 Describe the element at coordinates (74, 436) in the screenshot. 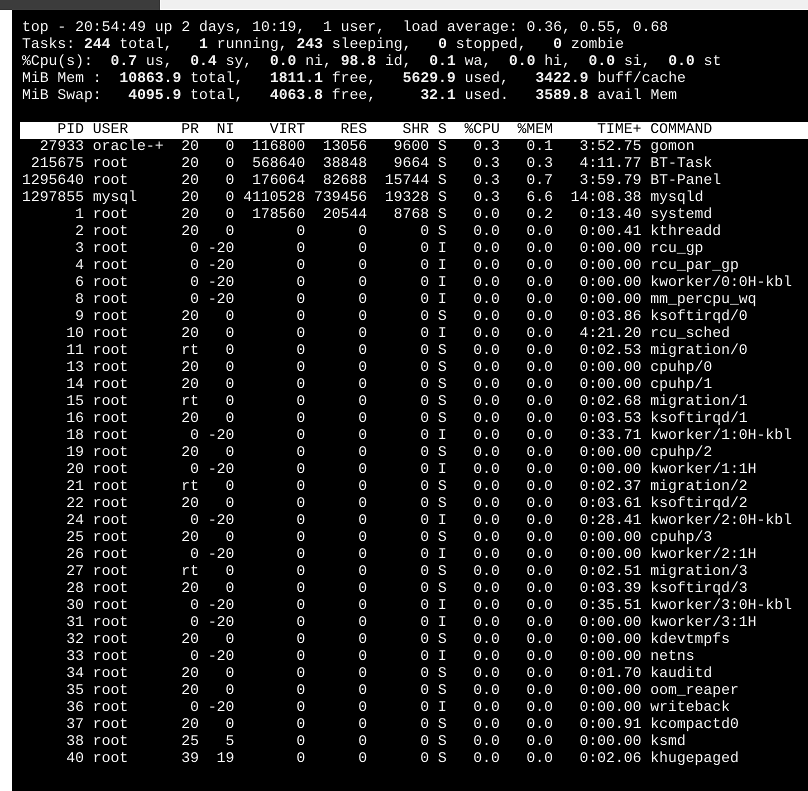

I see `table-cell-text: 18` at that location.